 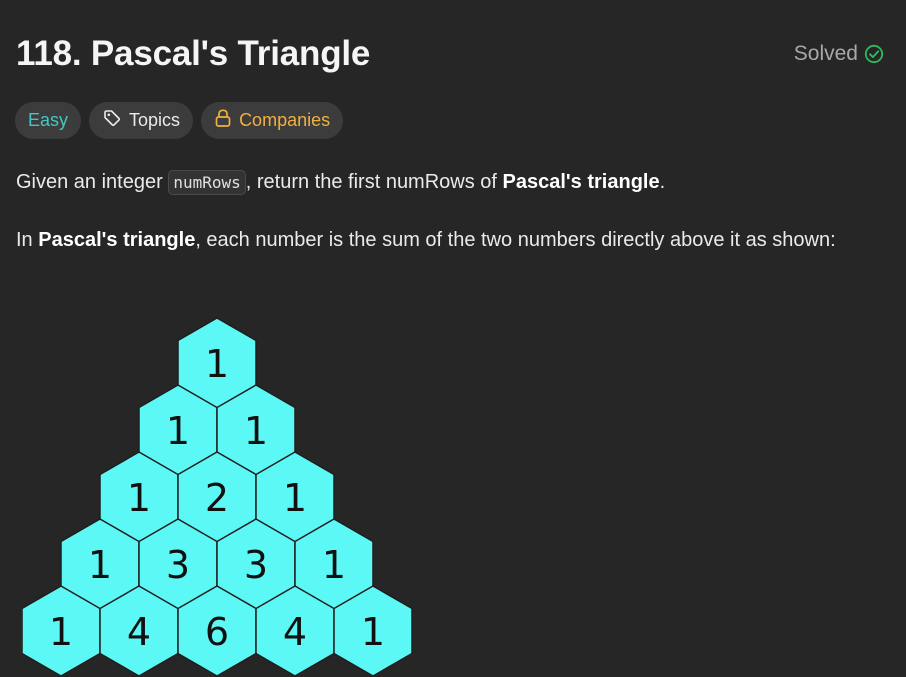 I want to click on check-circle-icon, so click(x=874, y=54).